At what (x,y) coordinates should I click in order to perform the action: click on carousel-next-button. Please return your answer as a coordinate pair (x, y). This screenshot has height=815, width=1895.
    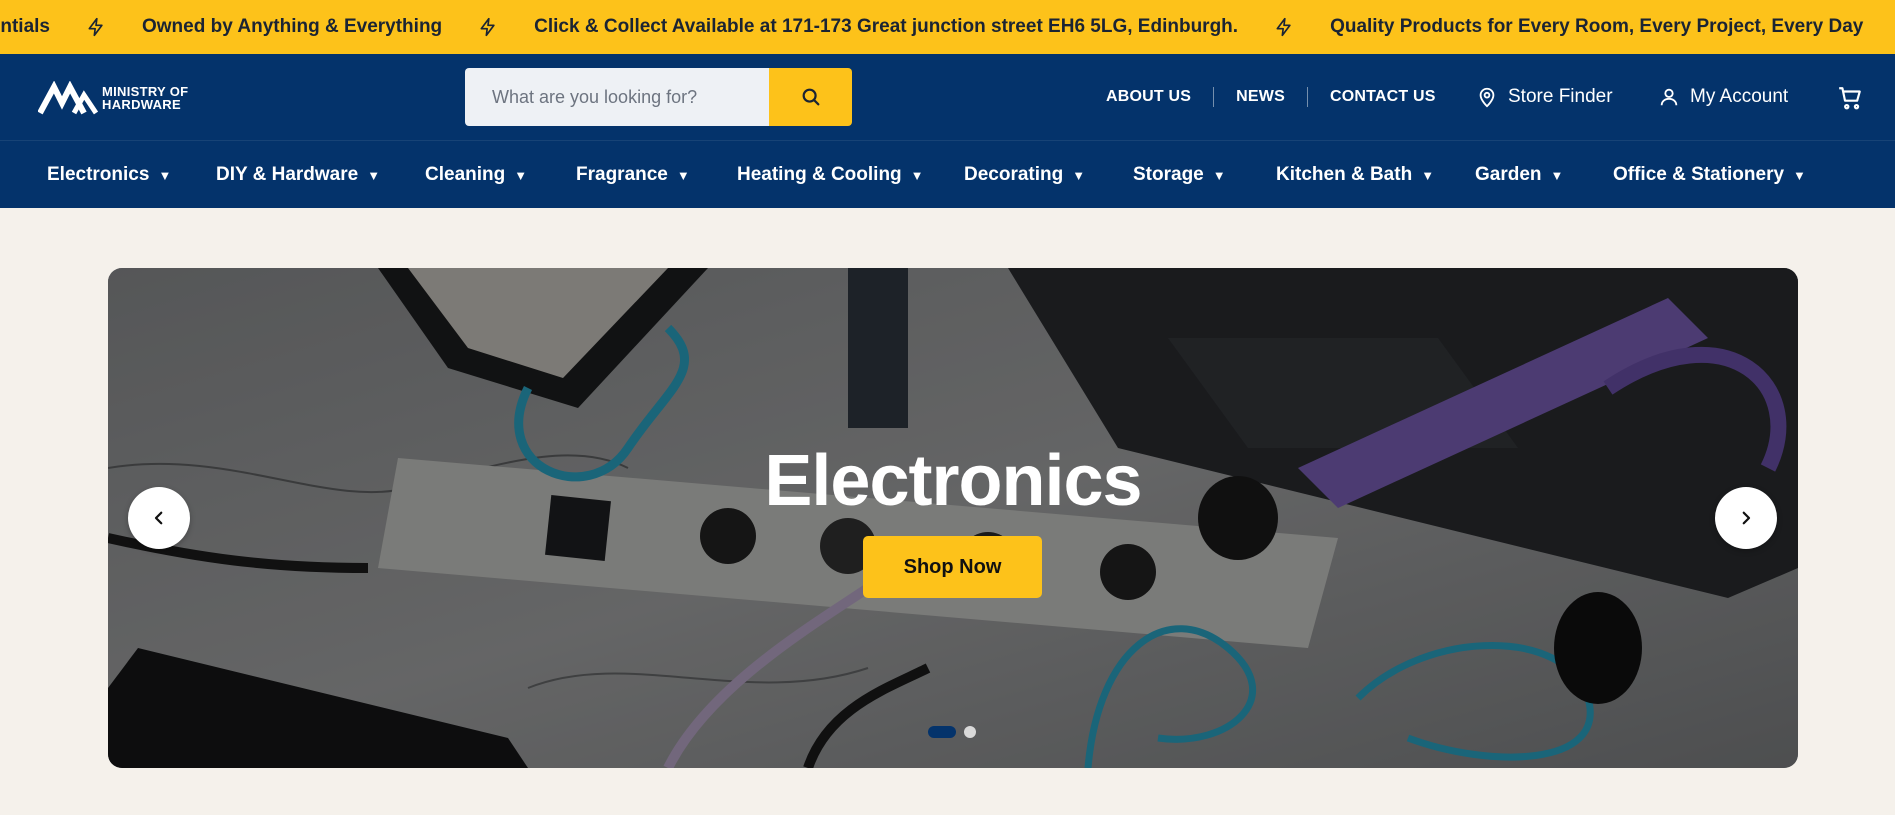
    Looking at the image, I should click on (1746, 518).